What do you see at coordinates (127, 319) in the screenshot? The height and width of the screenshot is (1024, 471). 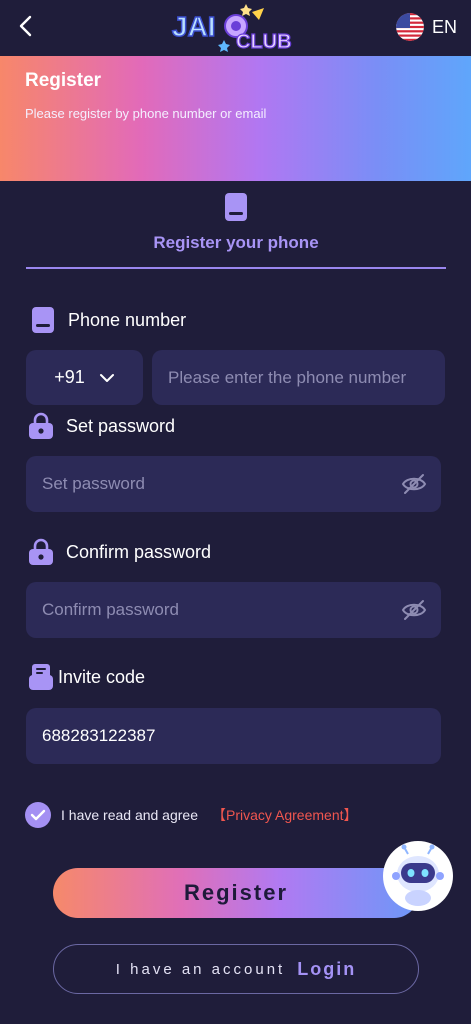 I see `phone-number-label-text: Phone number` at bounding box center [127, 319].